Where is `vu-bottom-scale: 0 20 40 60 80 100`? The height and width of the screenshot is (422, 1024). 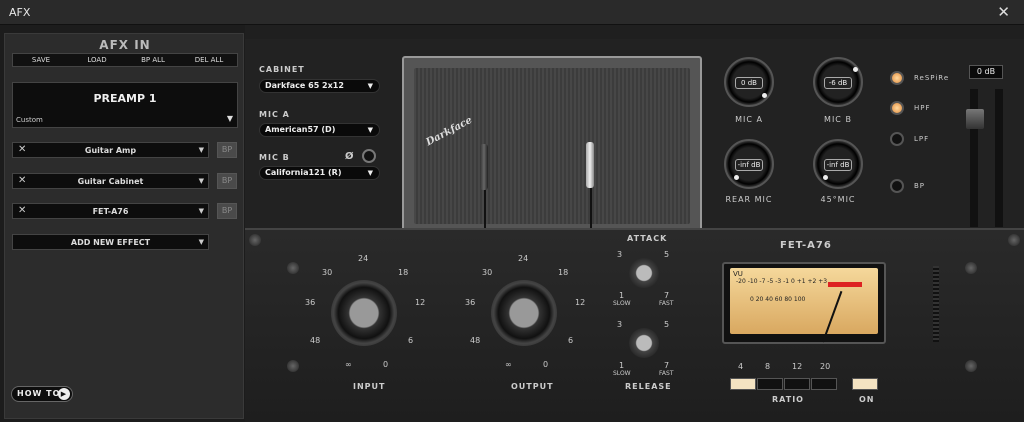
vu-bottom-scale: 0 20 40 60 80 100 is located at coordinates (778, 299).